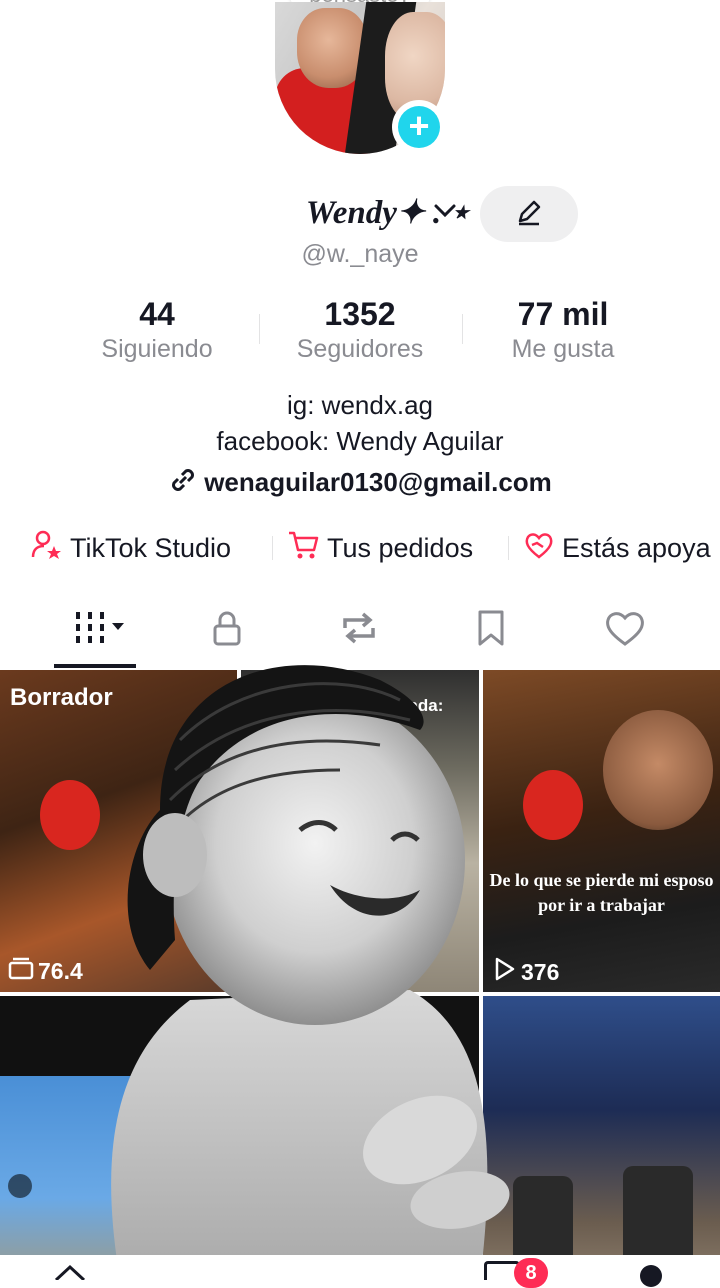  I want to click on cart-icon, so click(304, 548).